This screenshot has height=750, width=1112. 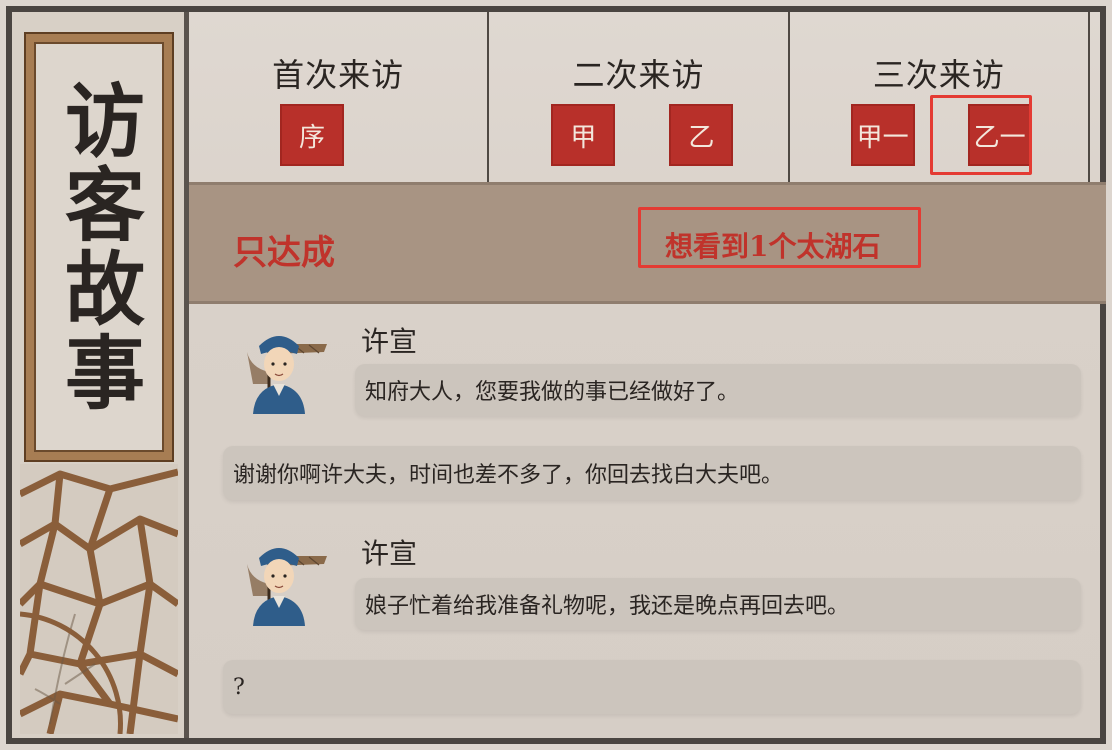 I want to click on condition-bar: 只达成 想看到1个太湖石, so click(x=647, y=243).